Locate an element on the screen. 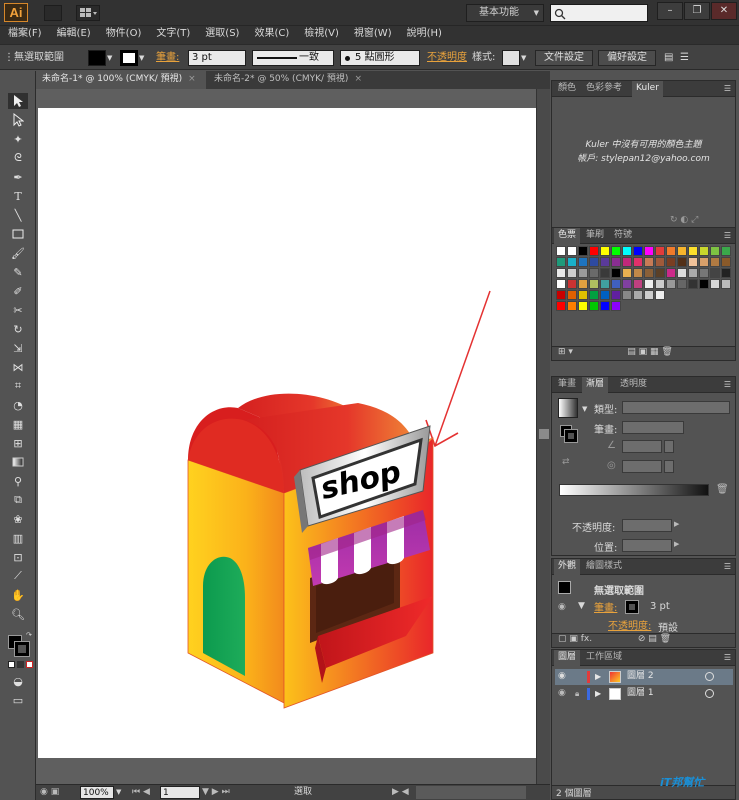  tab-transparency: 透明度 is located at coordinates (633, 385).